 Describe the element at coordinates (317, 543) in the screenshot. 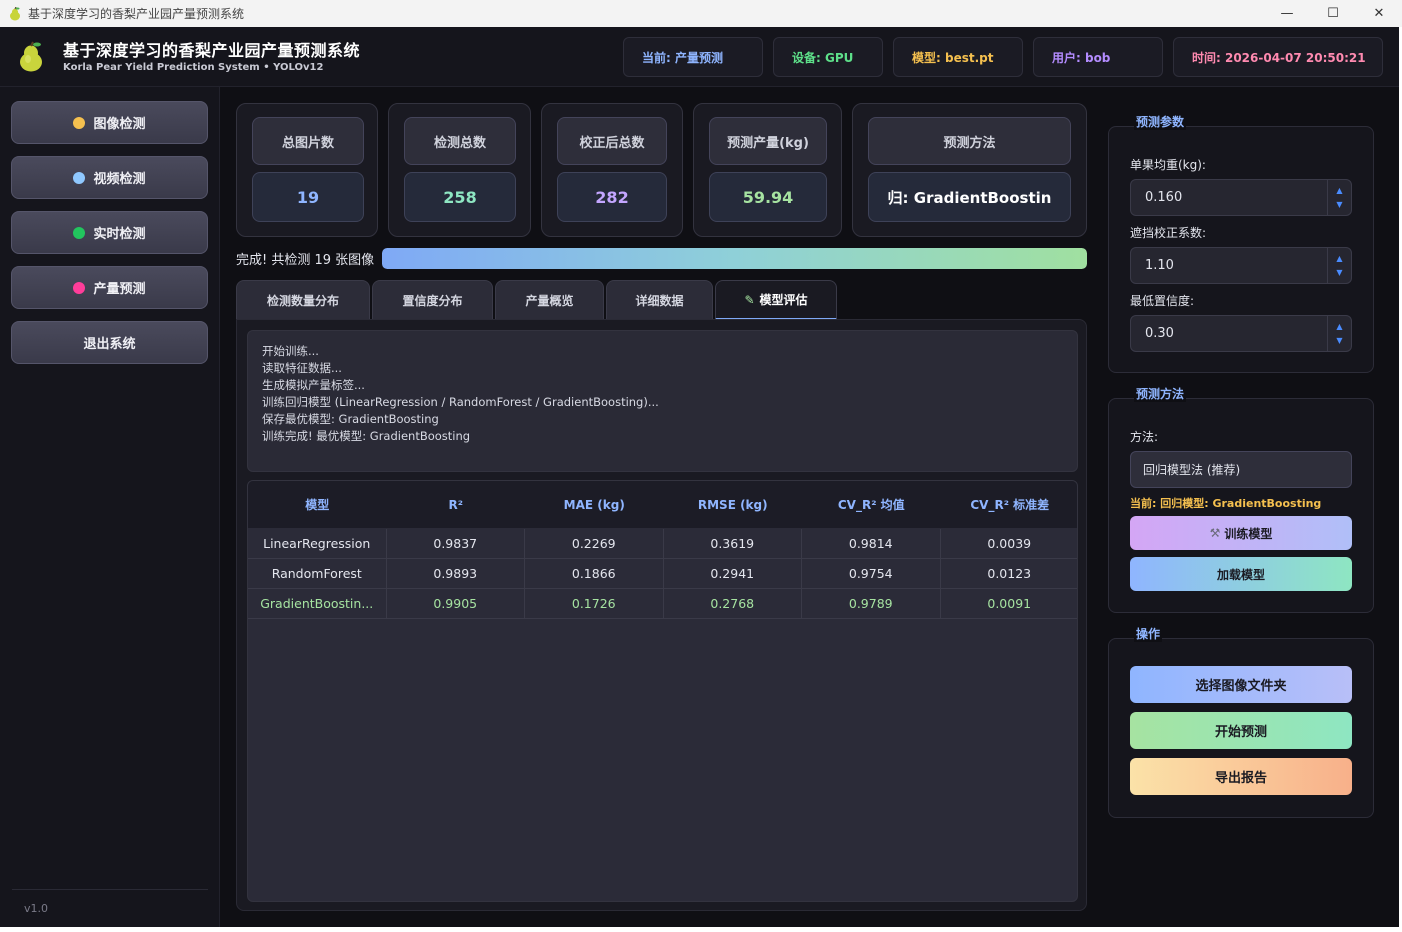

I see `table-cell: LinearRegression` at that location.